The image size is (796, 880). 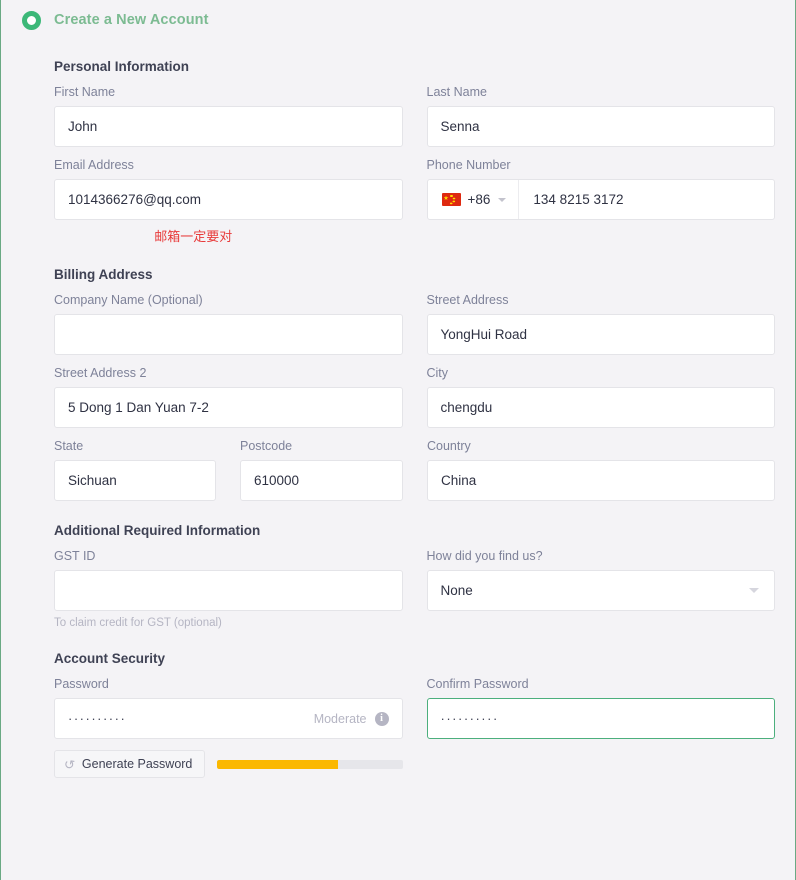 I want to click on street-address-label: Street Address, so click(x=467, y=300).